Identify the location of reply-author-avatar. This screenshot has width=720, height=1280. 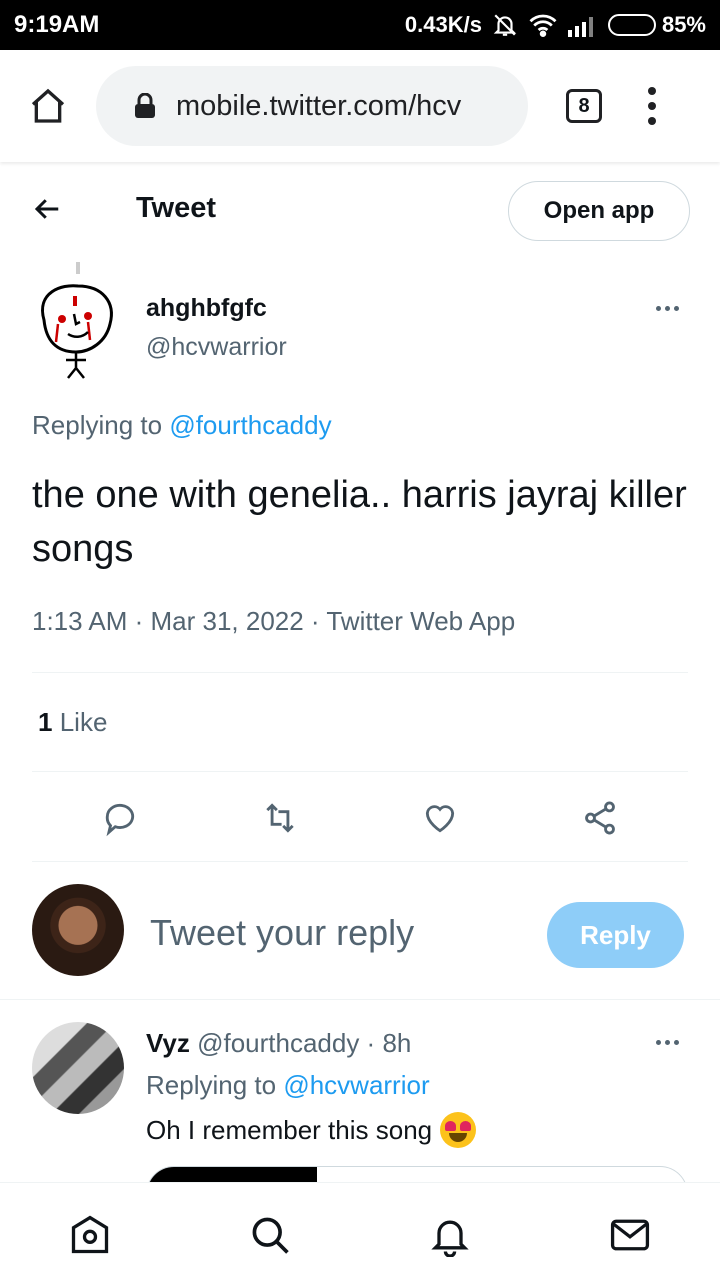
(78, 1068).